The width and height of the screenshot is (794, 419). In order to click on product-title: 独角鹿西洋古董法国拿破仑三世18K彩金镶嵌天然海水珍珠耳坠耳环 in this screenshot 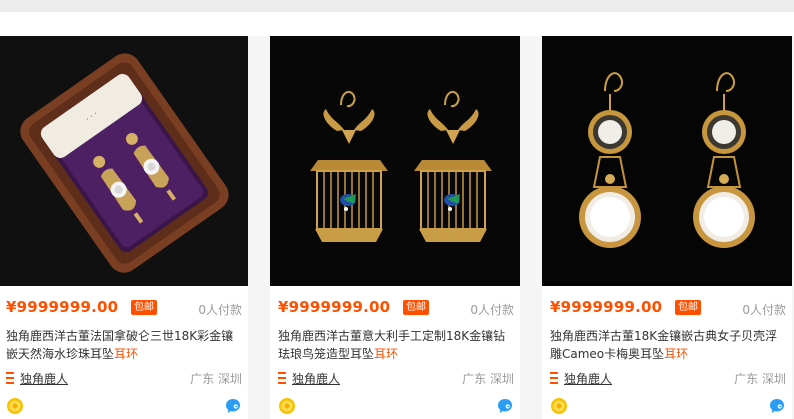, I will do `click(124, 345)`.